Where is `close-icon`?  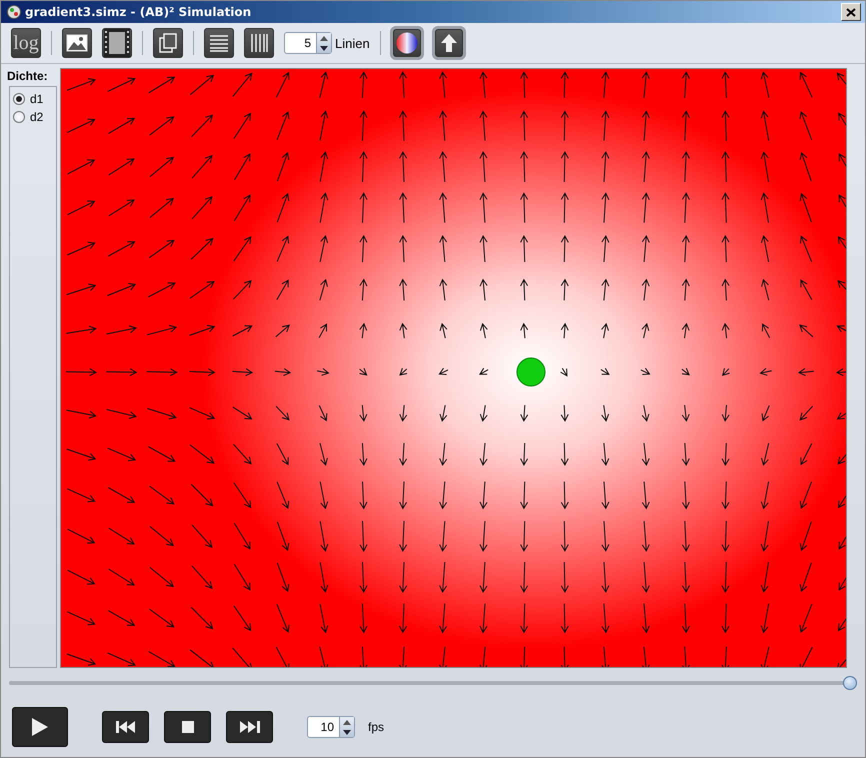
close-icon is located at coordinates (851, 12).